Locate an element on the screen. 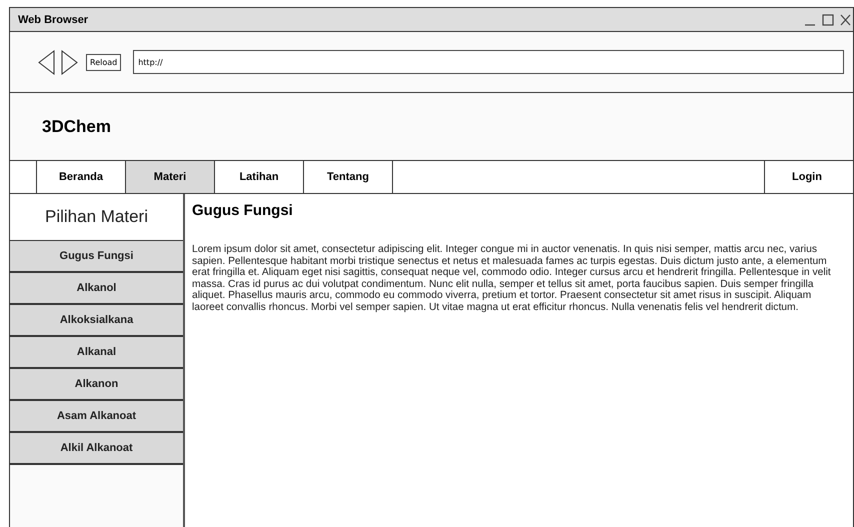  sidebar-title: Pilihan Materi is located at coordinates (96, 217).